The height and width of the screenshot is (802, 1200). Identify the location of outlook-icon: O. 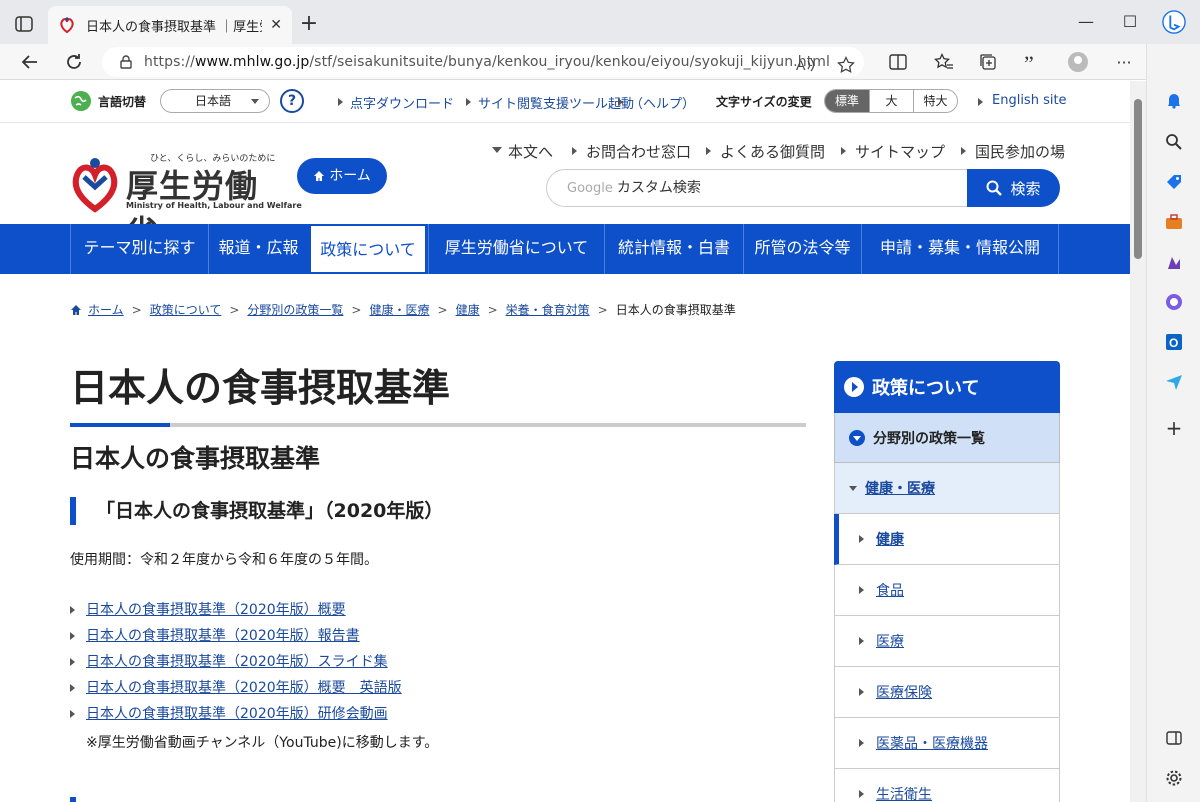
(1174, 342).